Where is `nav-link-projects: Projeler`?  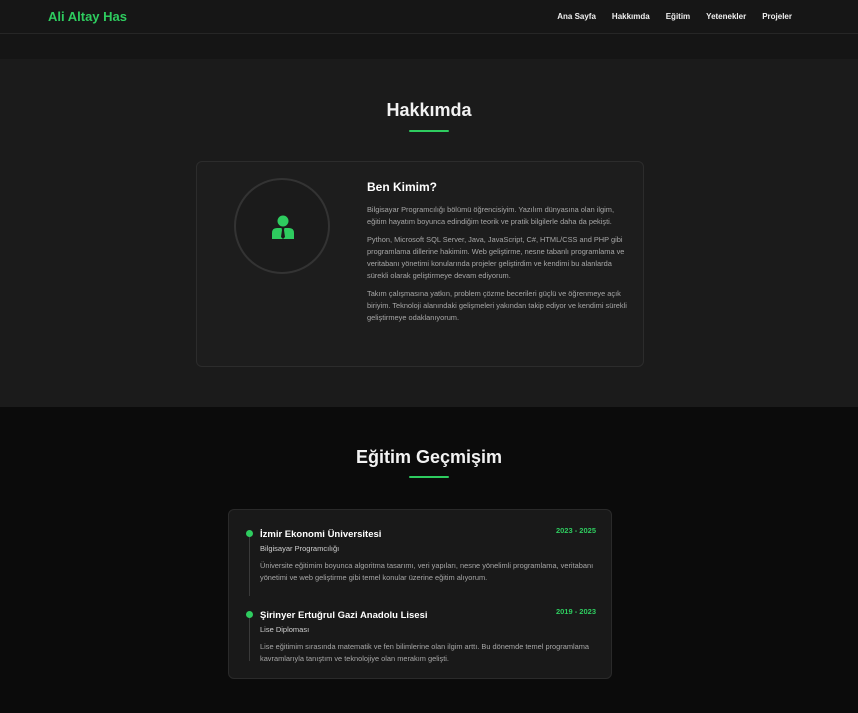 nav-link-projects: Projeler is located at coordinates (777, 16).